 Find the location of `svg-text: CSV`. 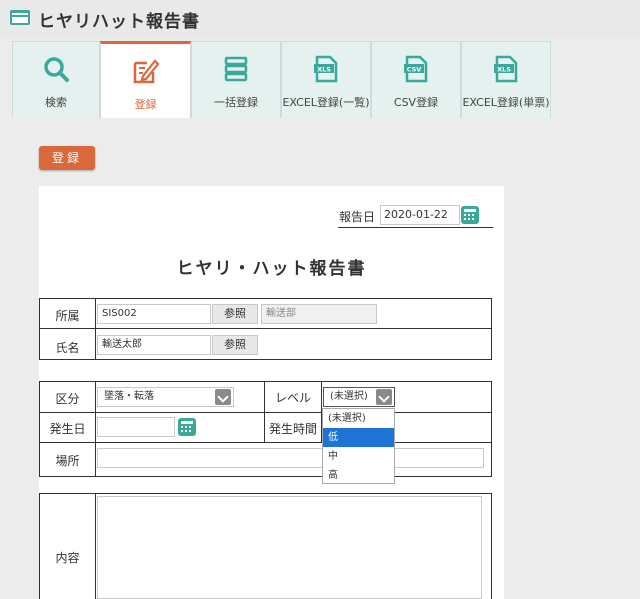

svg-text: CSV is located at coordinates (414, 70).